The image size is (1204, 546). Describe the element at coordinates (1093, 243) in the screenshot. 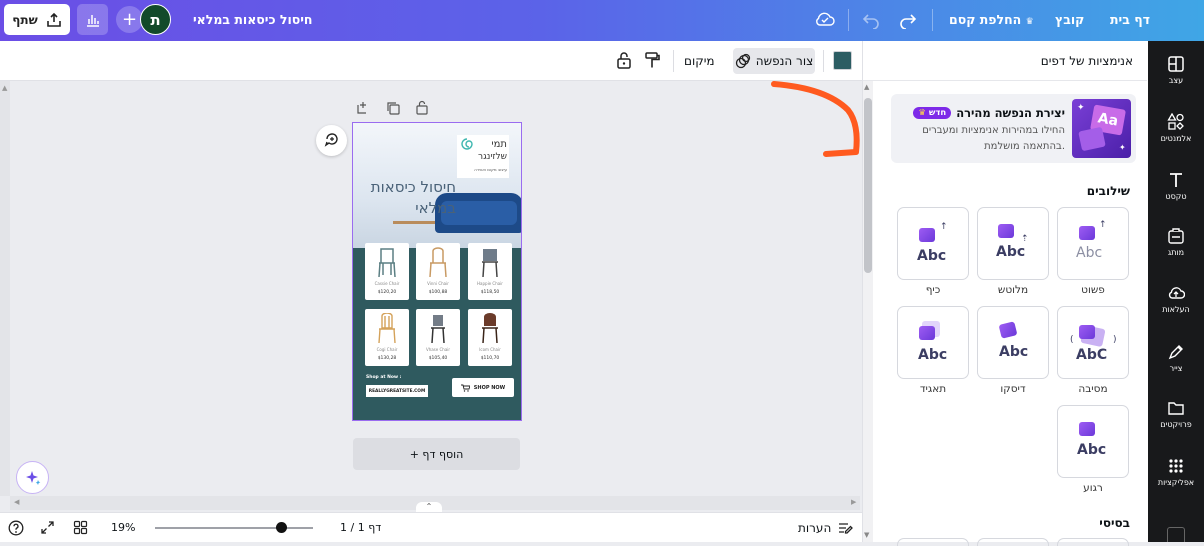

I see `animation-simple: ↑ Abc` at that location.